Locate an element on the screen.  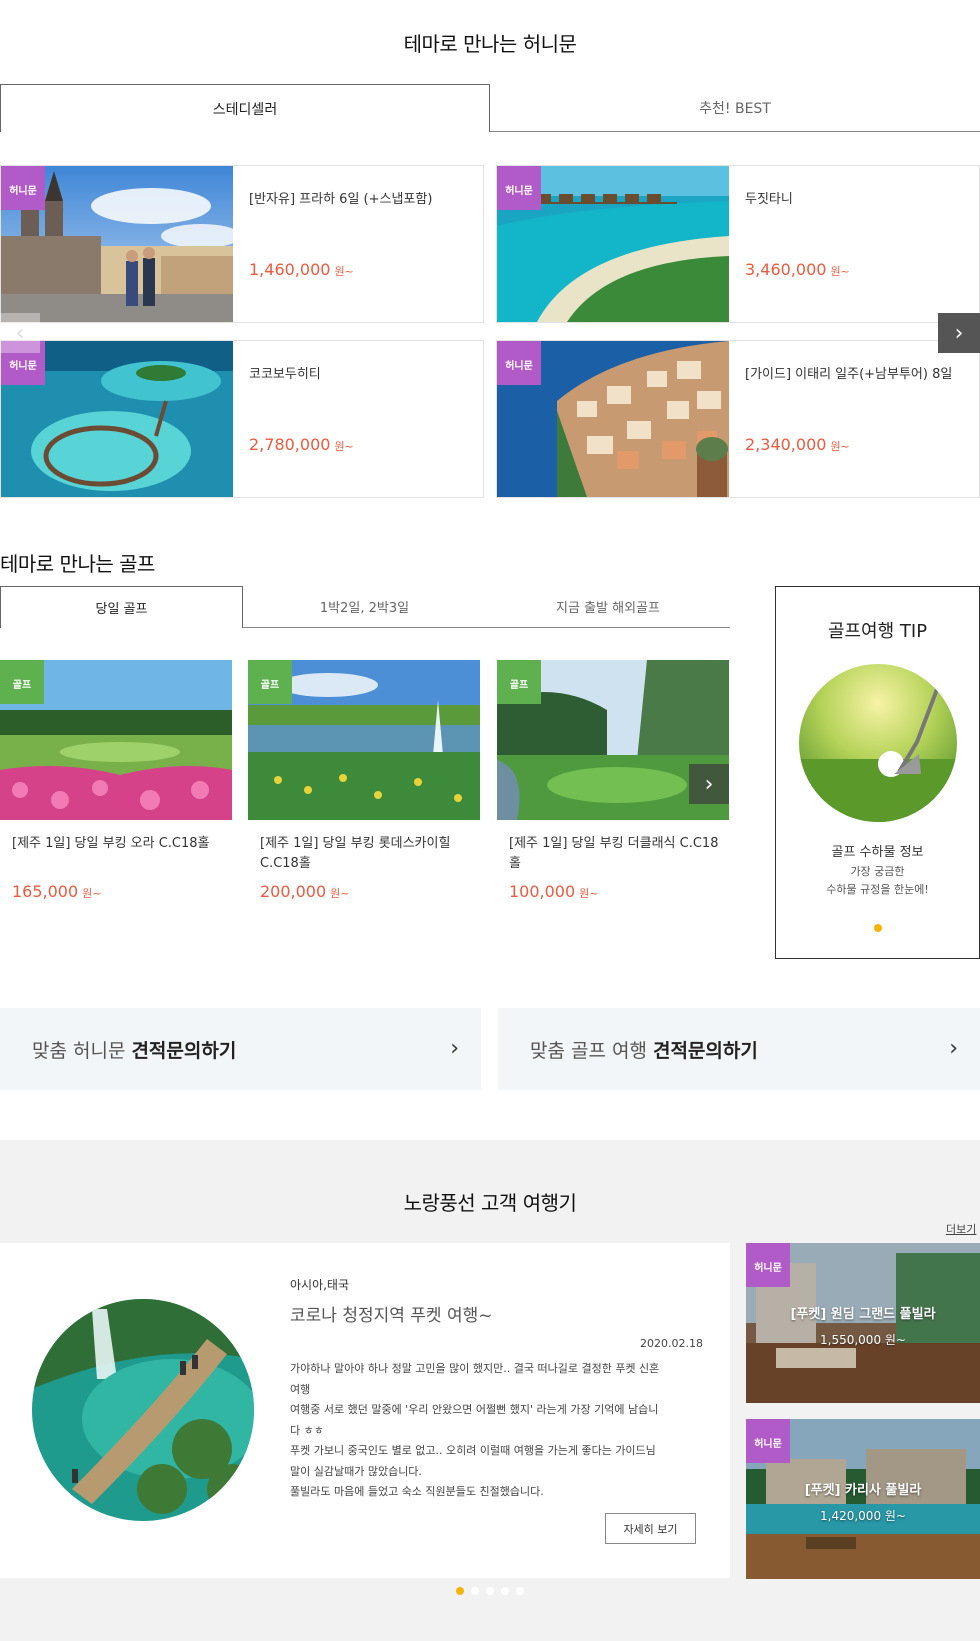
honeymoon-product-card: 허니문 코코보두히티 2,780,000 원~ is located at coordinates (242, 419).